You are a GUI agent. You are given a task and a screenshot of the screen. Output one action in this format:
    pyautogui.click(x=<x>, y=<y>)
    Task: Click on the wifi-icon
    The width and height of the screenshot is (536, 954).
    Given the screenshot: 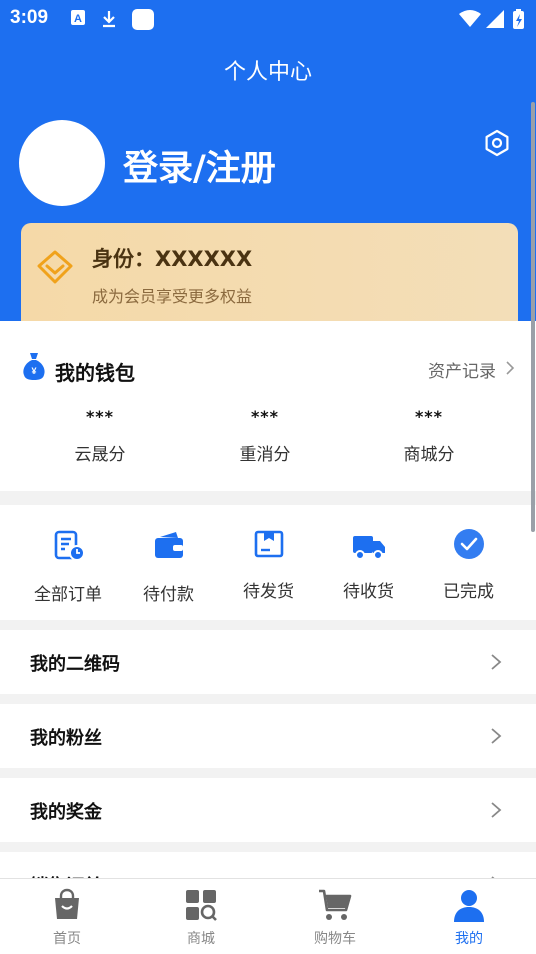 What is the action you would take?
    pyautogui.click(x=470, y=18)
    